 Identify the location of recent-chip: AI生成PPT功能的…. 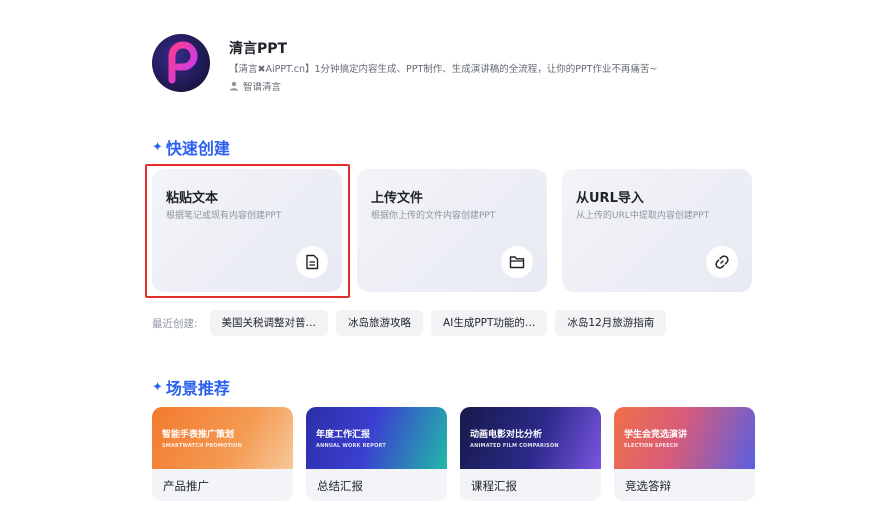
(489, 323).